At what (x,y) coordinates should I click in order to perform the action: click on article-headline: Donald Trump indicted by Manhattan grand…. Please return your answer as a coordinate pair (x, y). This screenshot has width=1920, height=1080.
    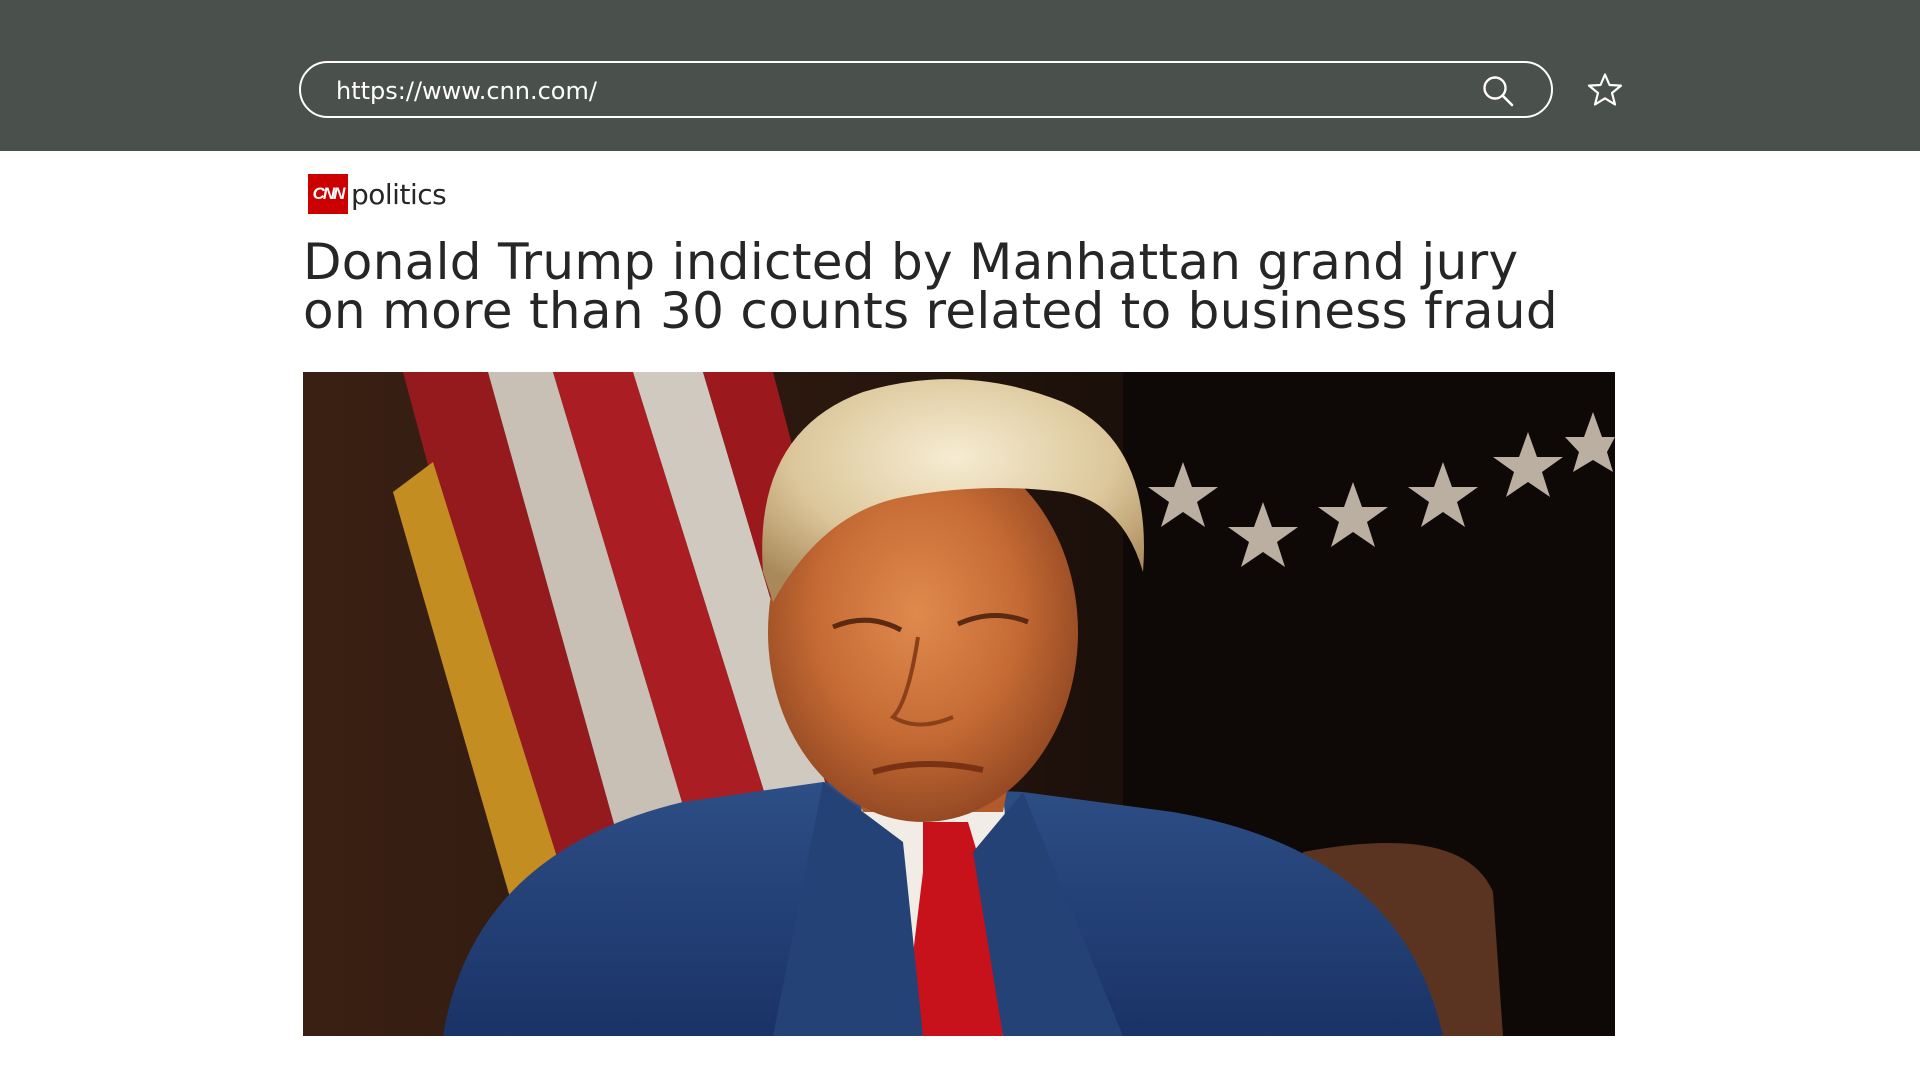
    Looking at the image, I should click on (960, 286).